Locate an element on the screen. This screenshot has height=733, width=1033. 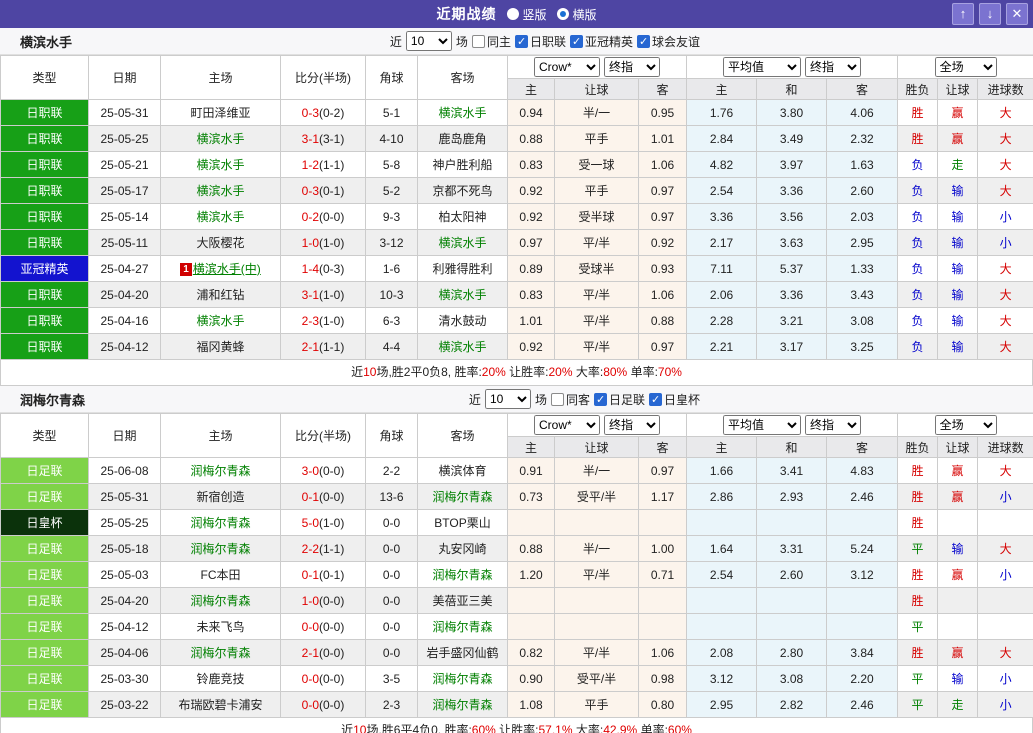
league-type-cell: 日足联 is located at coordinates (44, 704).